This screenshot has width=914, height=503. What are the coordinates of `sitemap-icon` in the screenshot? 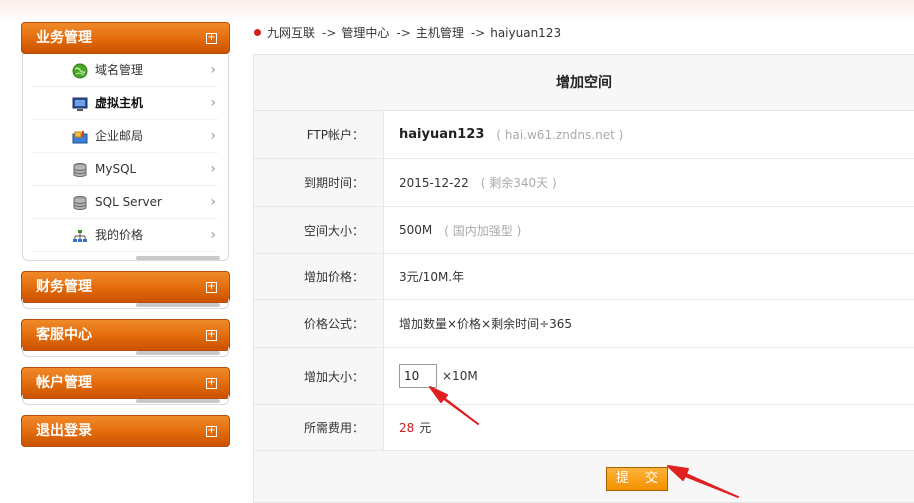 It's located at (80, 236).